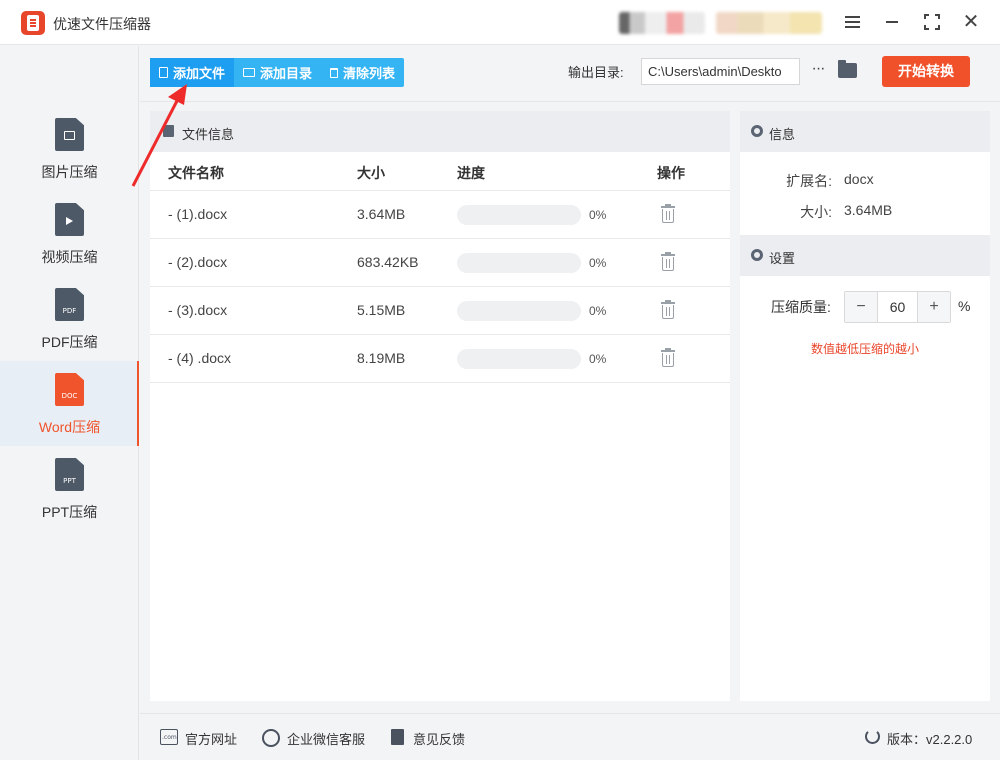  Describe the element at coordinates (847, 69) in the screenshot. I see `open-folder-icon` at that location.